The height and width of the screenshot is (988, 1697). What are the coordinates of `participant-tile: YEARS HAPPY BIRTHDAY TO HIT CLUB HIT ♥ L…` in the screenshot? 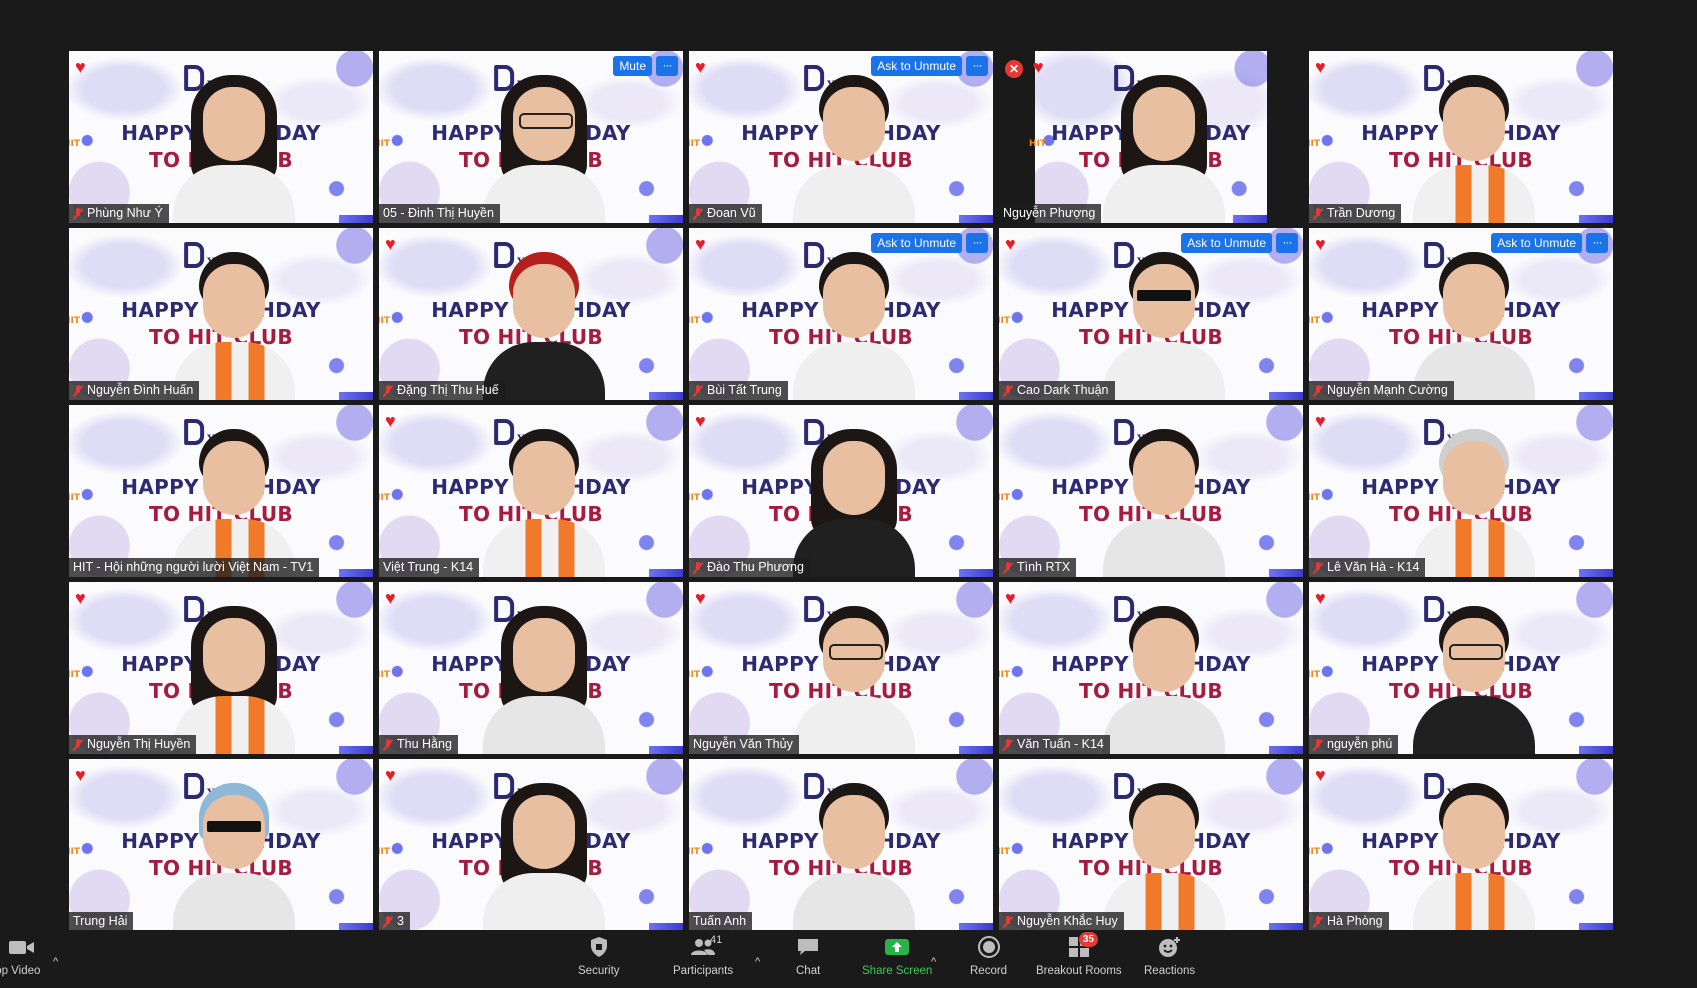 It's located at (1461, 491).